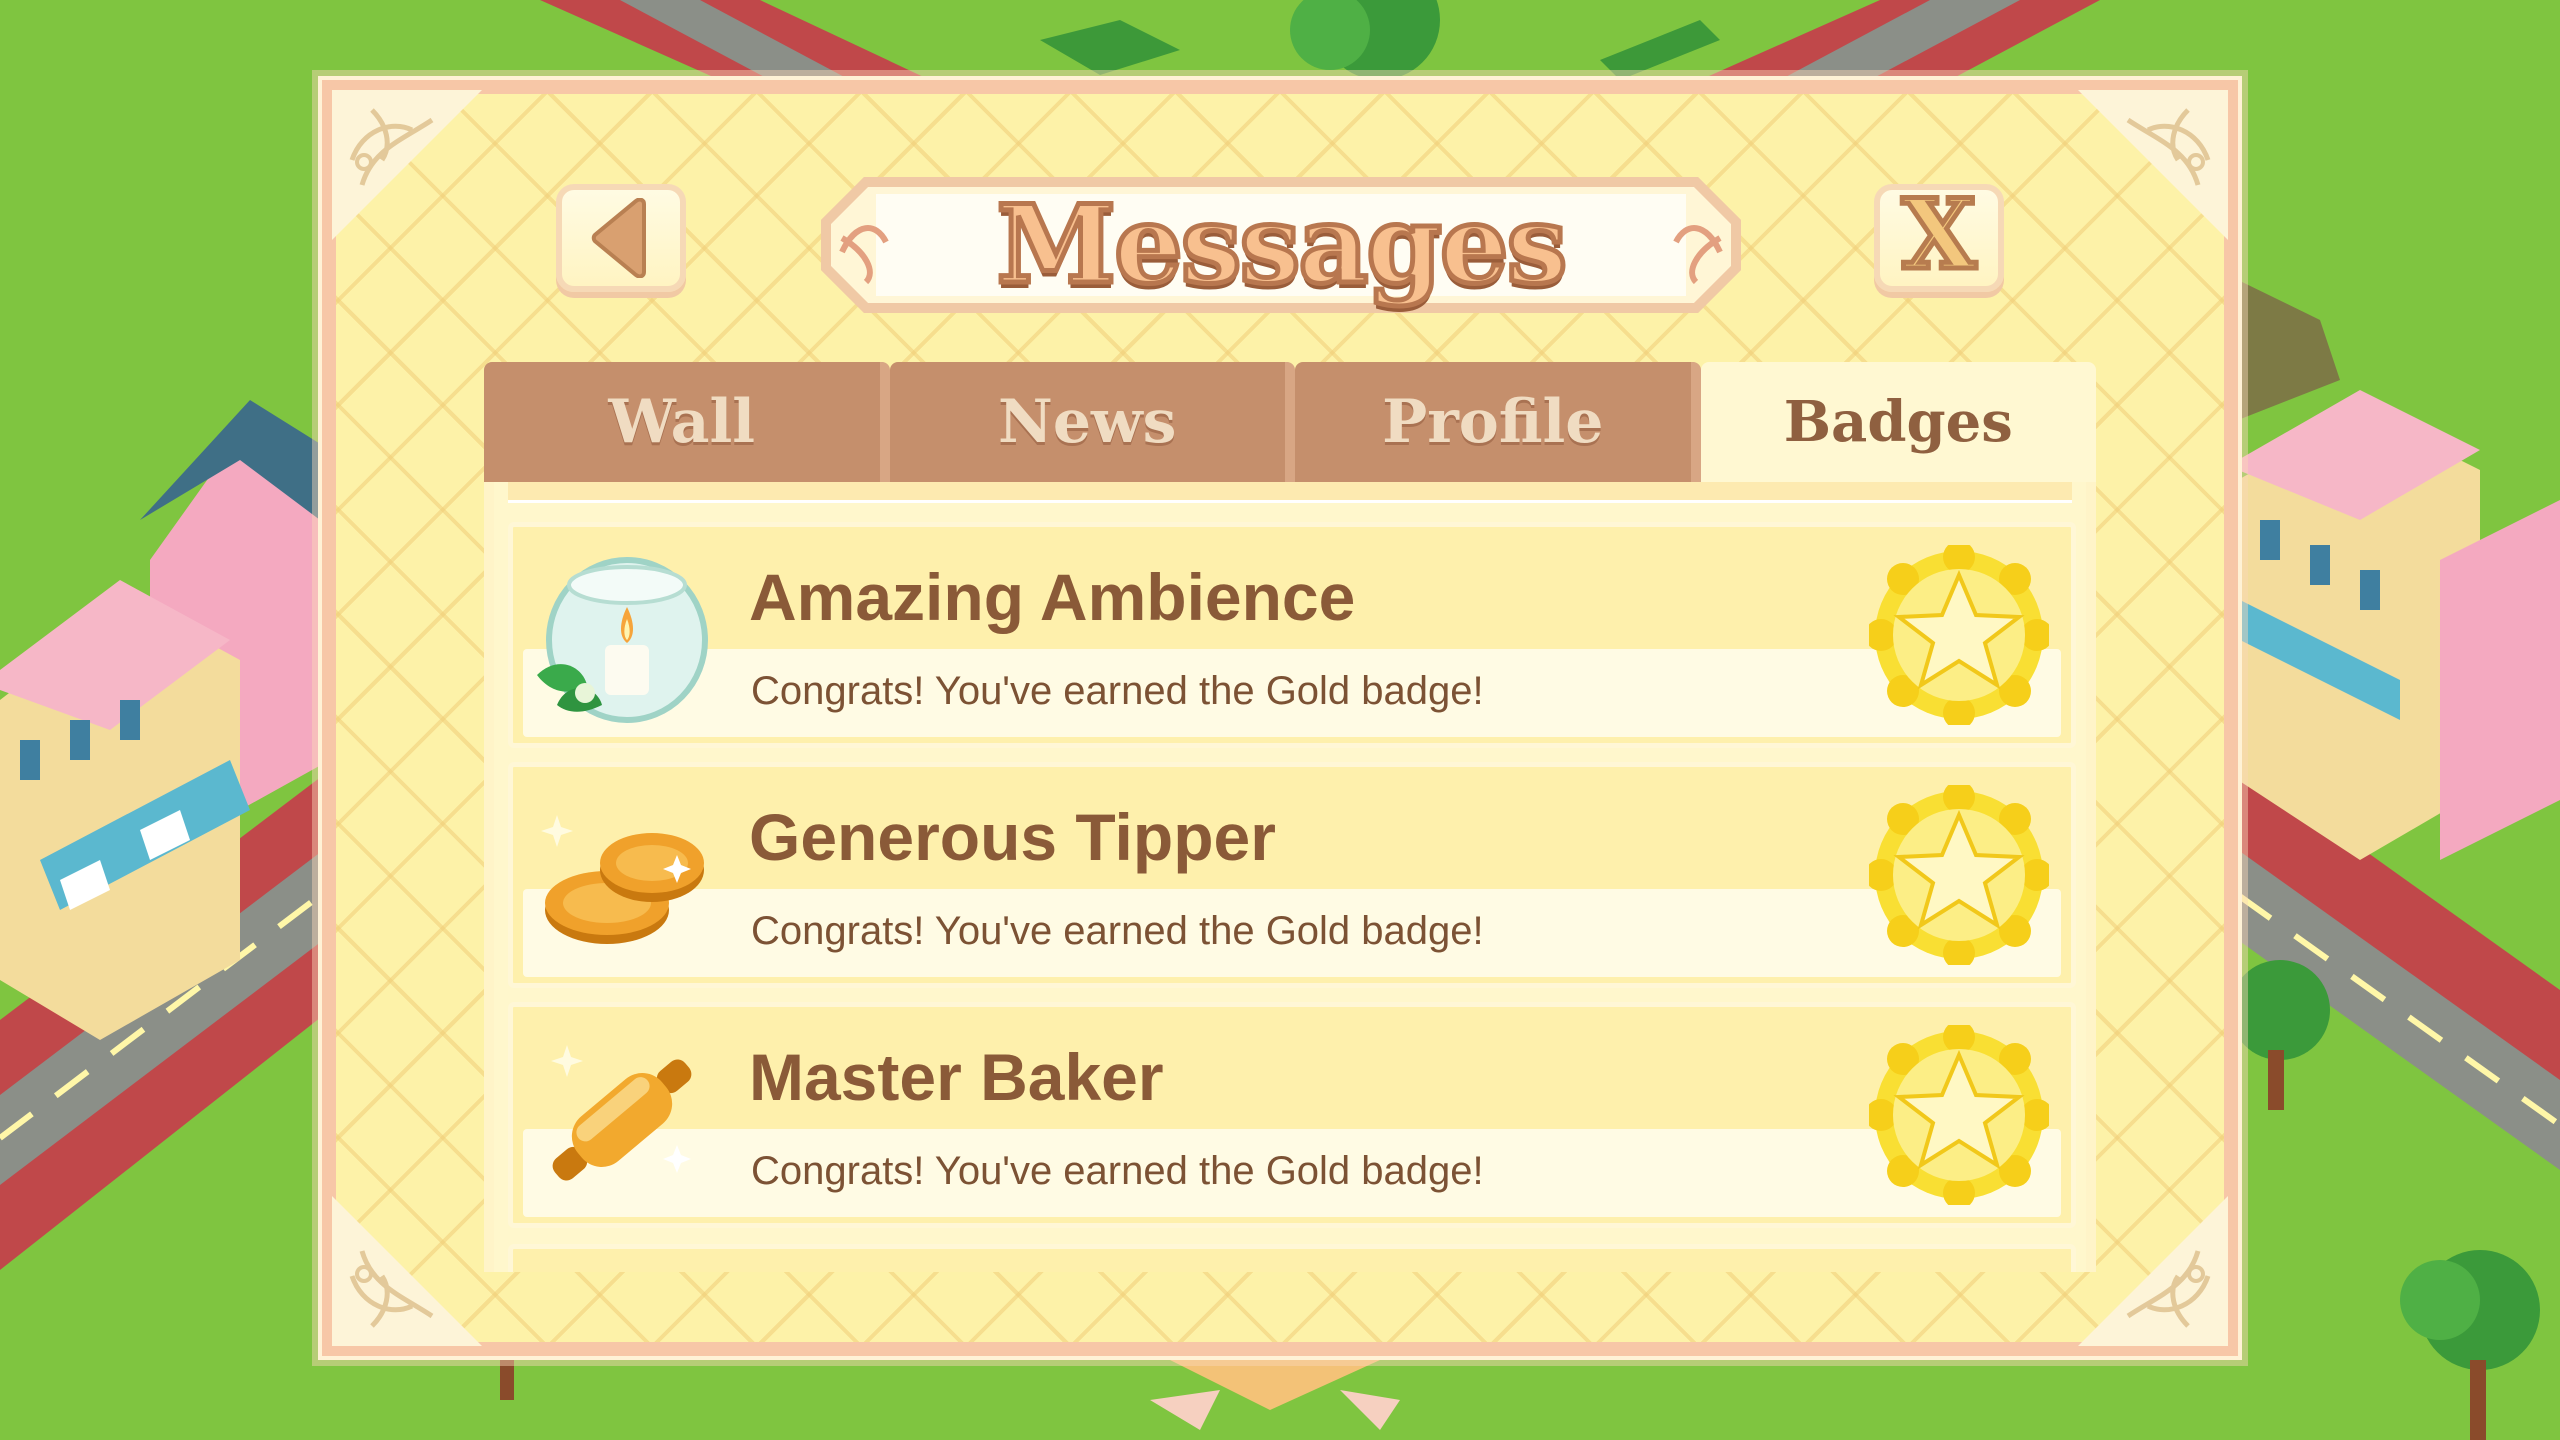 This screenshot has width=2560, height=1440. I want to click on candle-bowl-icon, so click(622, 640).